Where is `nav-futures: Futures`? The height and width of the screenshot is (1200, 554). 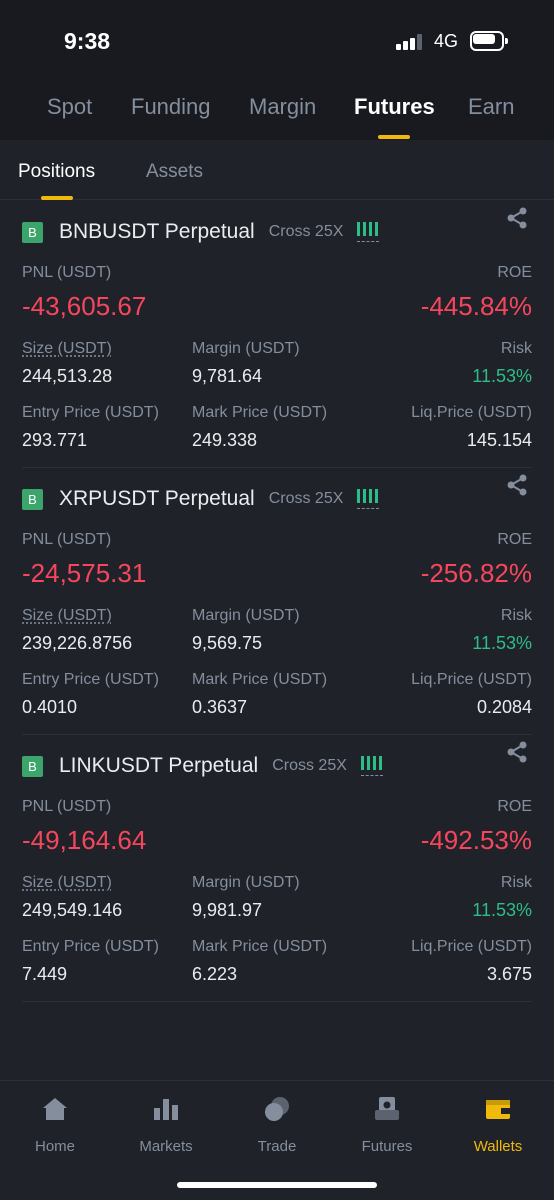 nav-futures: Futures is located at coordinates (387, 1125).